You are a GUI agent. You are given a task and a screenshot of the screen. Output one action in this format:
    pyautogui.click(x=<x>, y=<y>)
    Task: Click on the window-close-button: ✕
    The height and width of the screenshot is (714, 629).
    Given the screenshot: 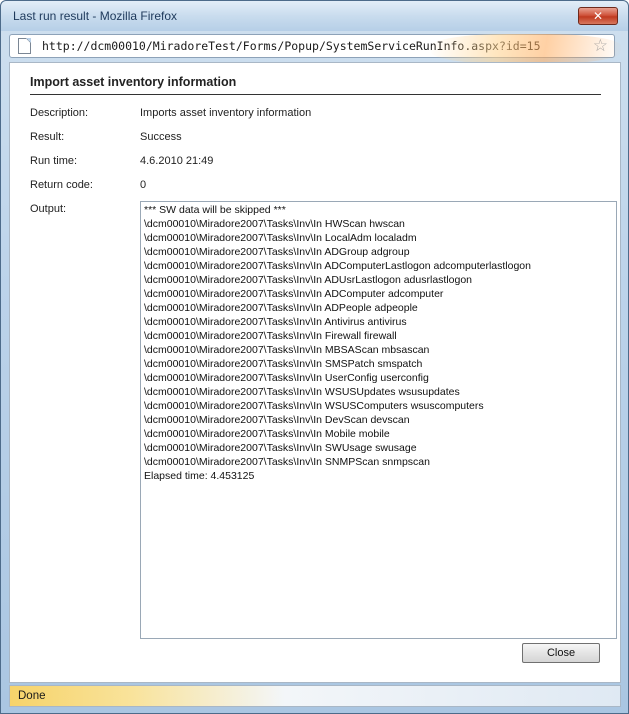 What is the action you would take?
    pyautogui.click(x=598, y=16)
    